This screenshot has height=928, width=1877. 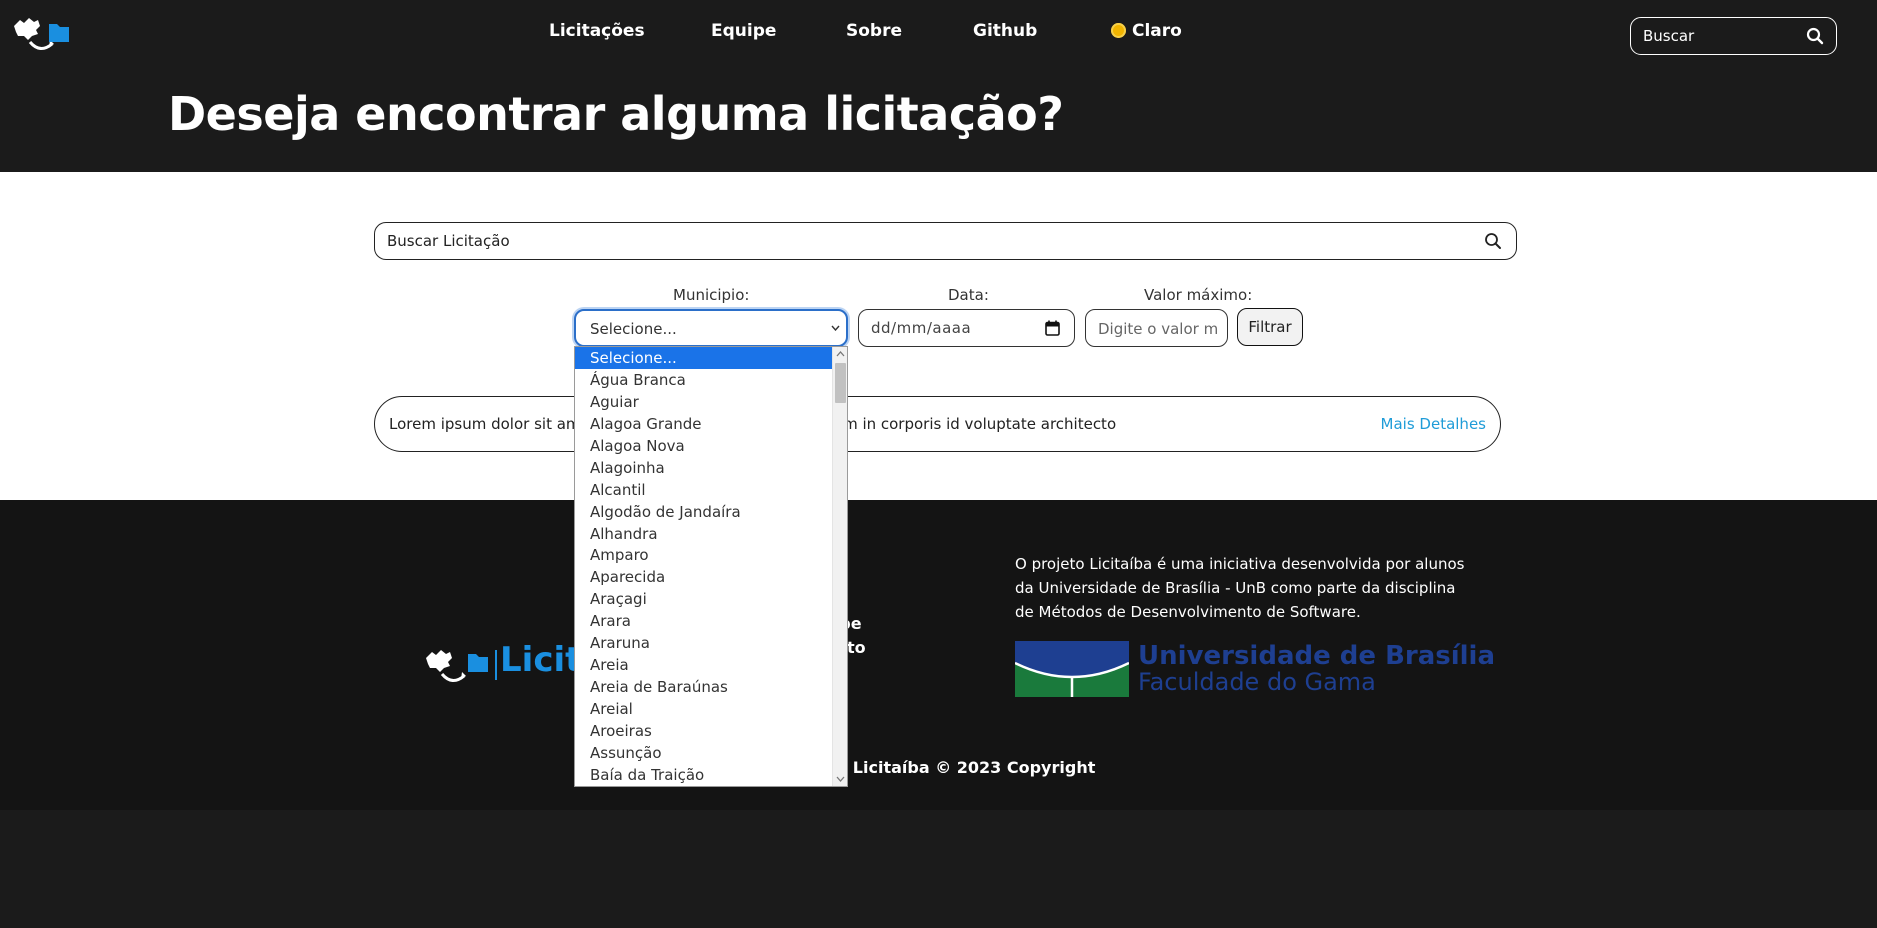 I want to click on date-field: dd/mm/aaaa, so click(x=966, y=328).